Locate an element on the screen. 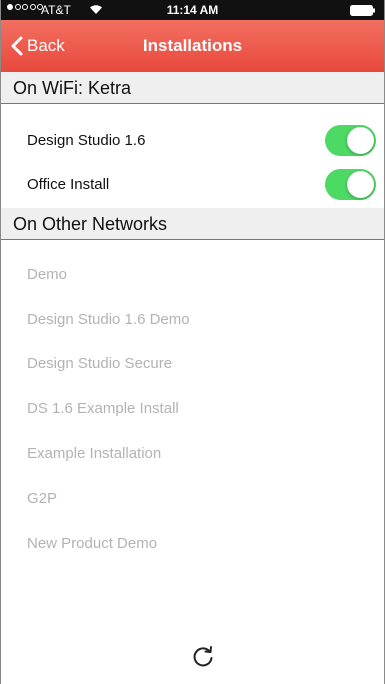 This screenshot has height=684, width=385. list-item: Design Studio 1.6 is located at coordinates (192, 141).